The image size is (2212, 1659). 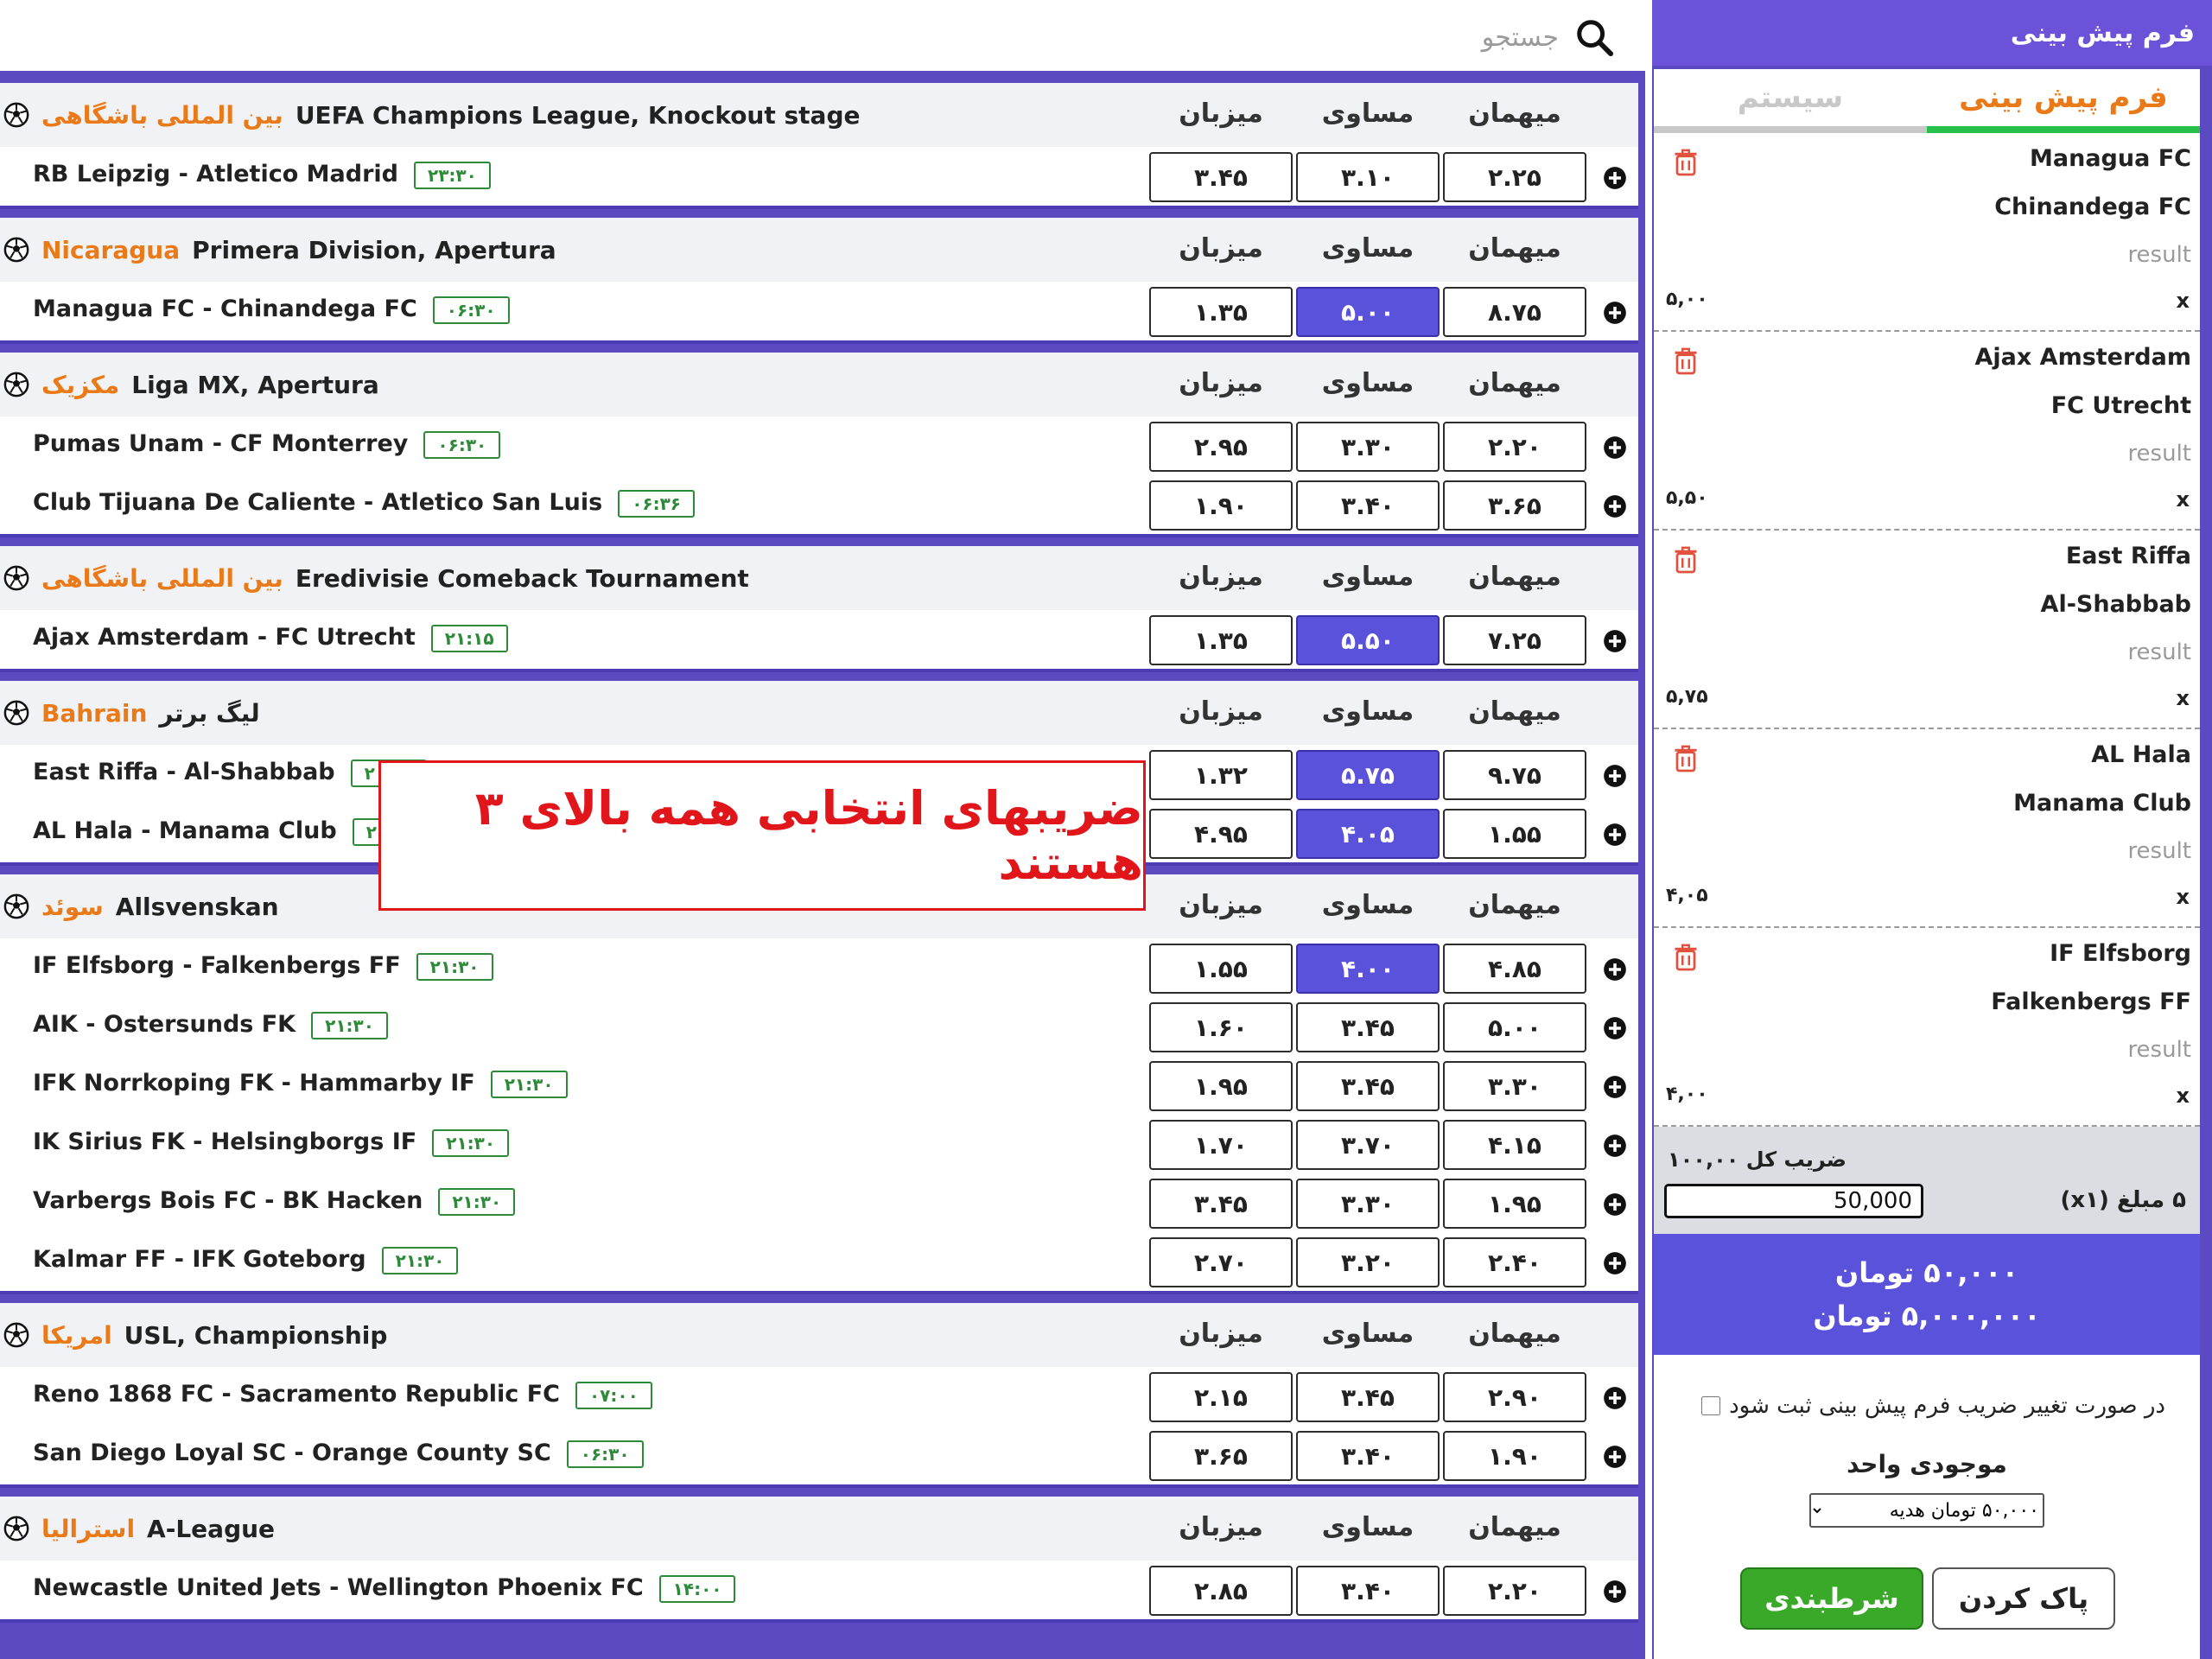 What do you see at coordinates (256, 1335) in the screenshot?
I see `league-name: USL, Championship` at bounding box center [256, 1335].